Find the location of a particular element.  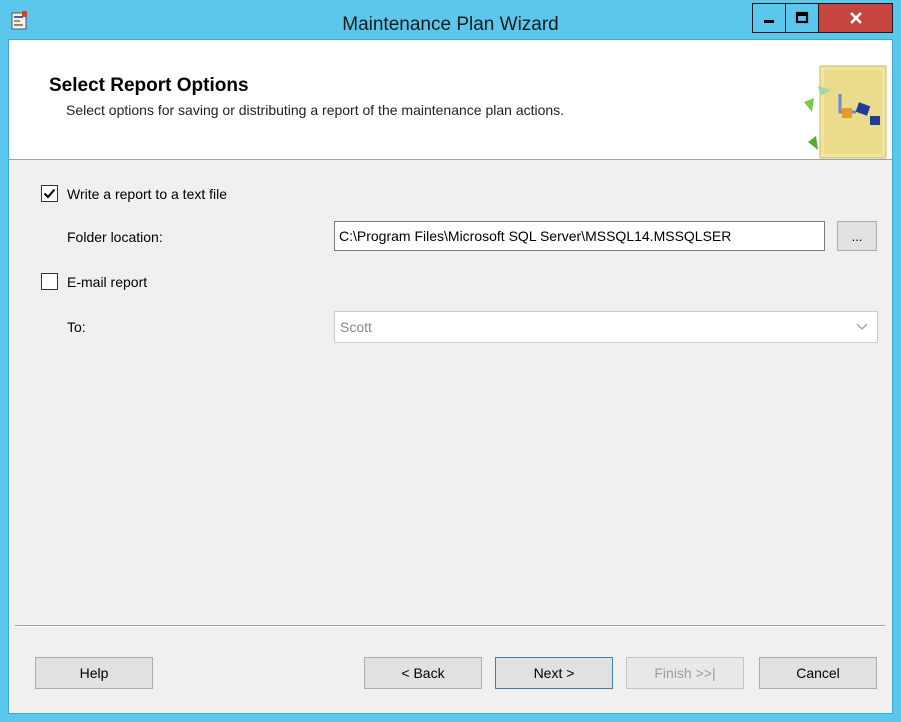

email-to-value: Scott is located at coordinates (356, 327).